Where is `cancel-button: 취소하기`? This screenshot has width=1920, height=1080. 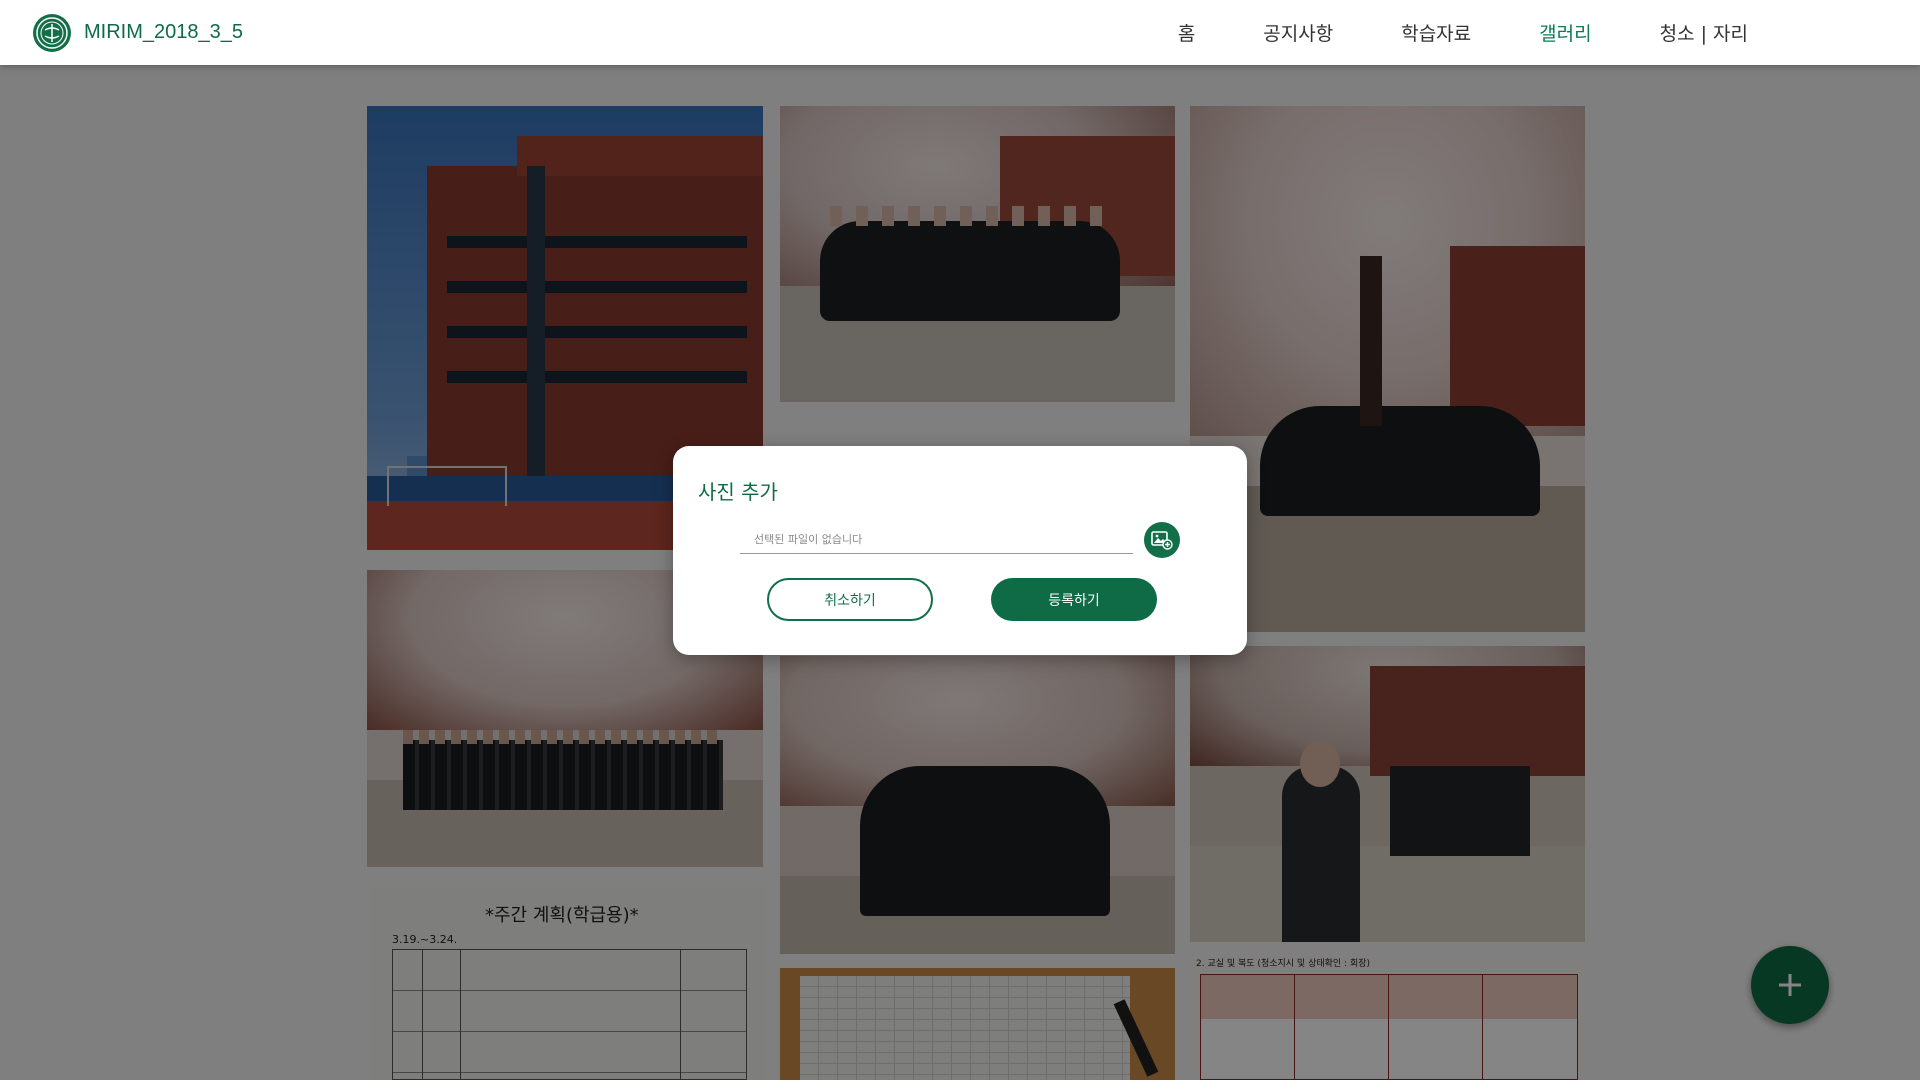 cancel-button: 취소하기 is located at coordinates (850, 599).